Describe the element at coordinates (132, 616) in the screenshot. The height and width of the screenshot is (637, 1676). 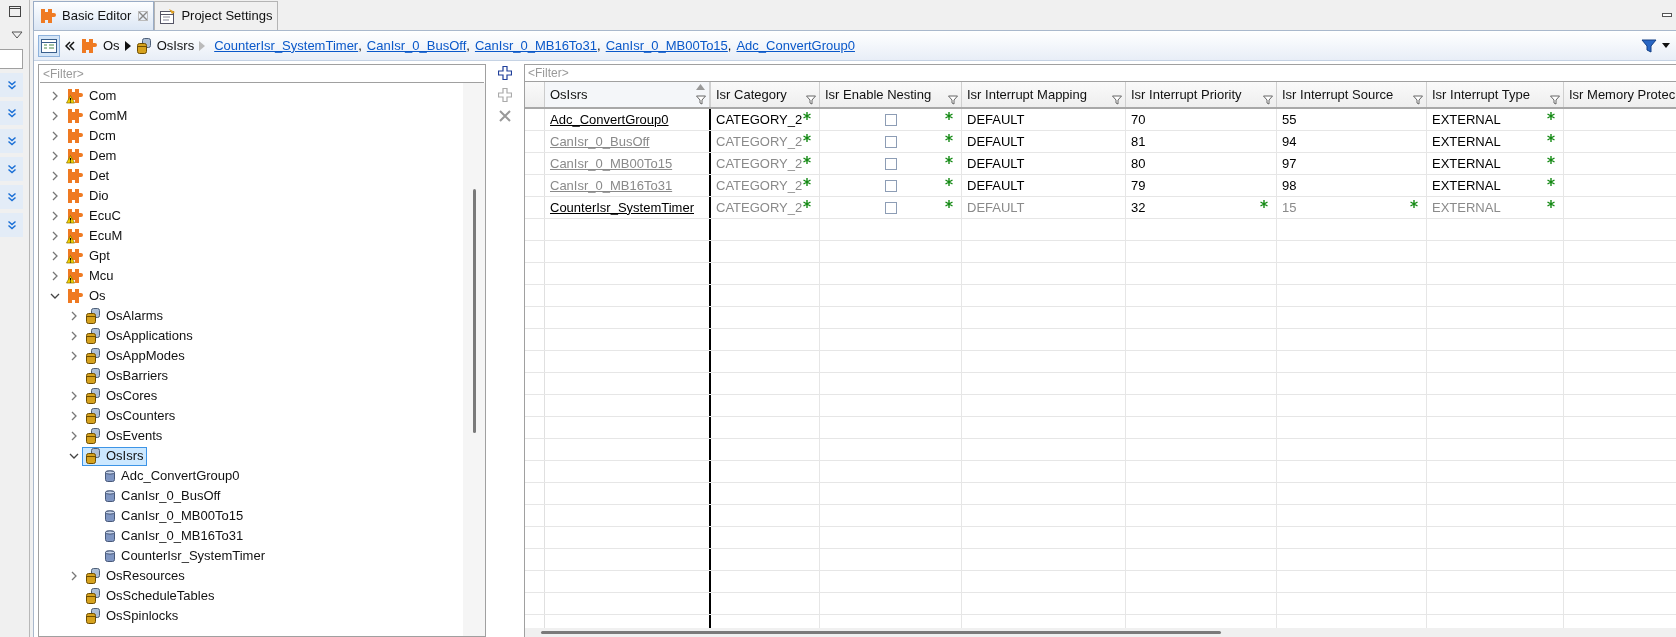
I see `tree-item: OsSpinlocks` at that location.